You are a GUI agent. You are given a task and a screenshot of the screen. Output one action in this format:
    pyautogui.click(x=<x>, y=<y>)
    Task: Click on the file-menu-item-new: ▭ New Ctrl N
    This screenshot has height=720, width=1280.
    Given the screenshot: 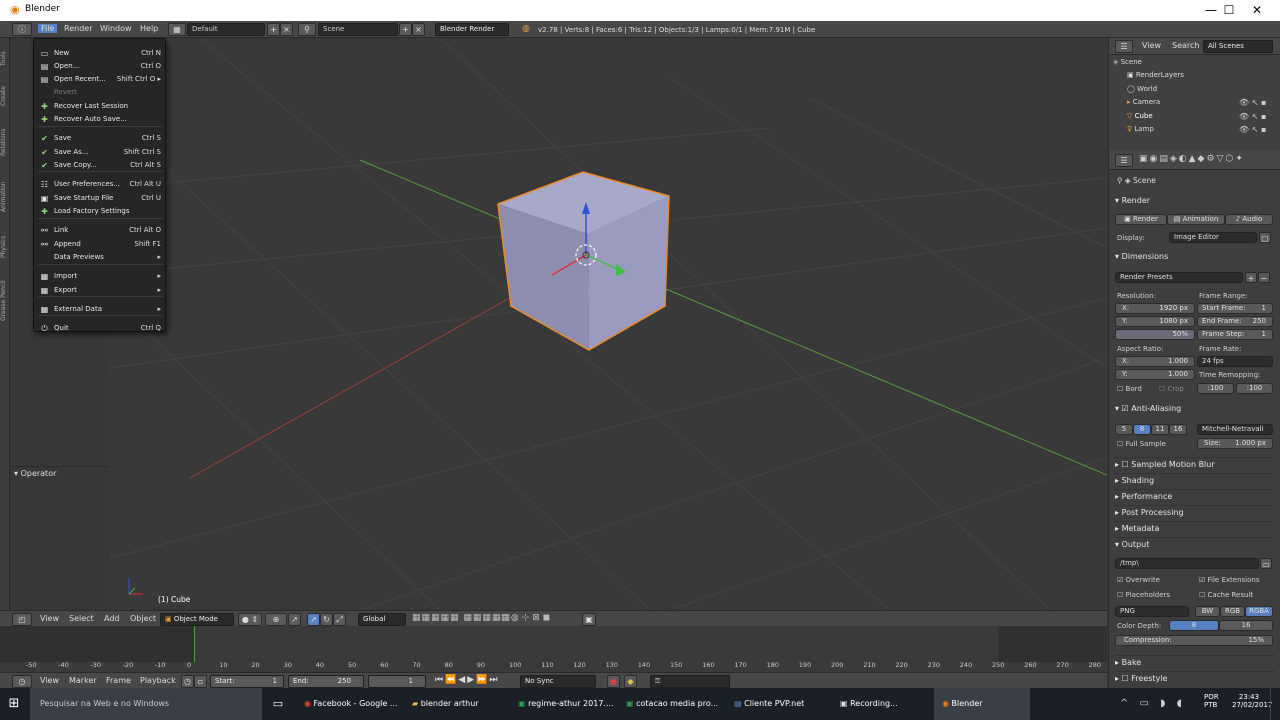 What is the action you would take?
    pyautogui.click(x=100, y=53)
    